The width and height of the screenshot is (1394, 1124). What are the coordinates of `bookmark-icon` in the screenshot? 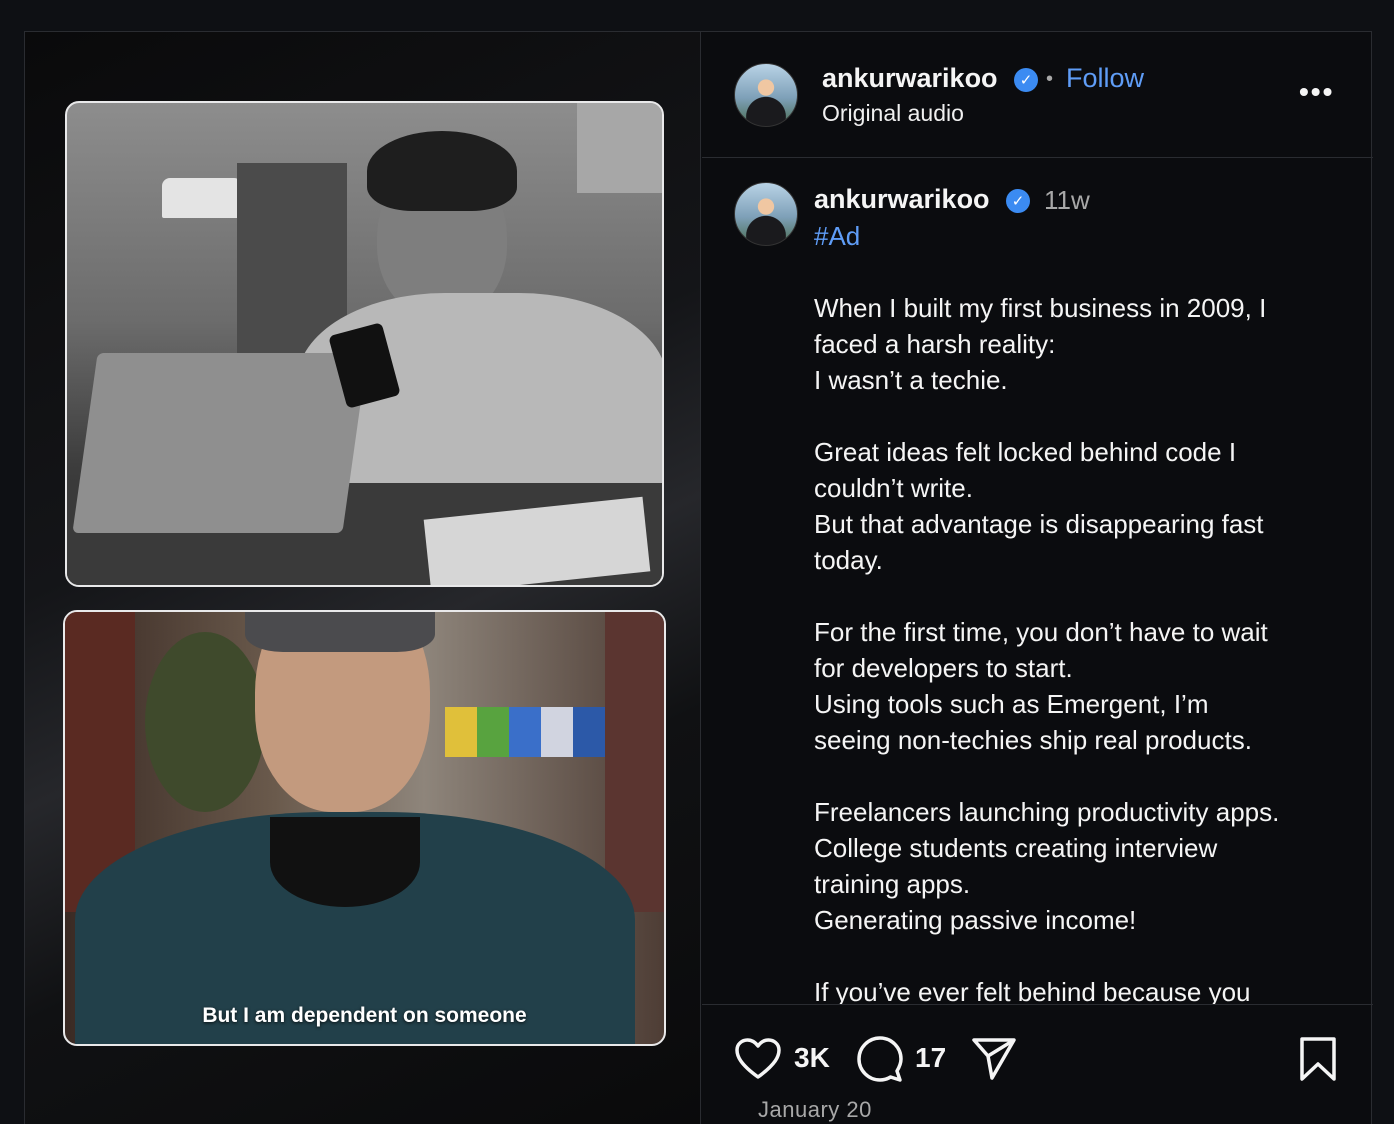 It's located at (1318, 1059).